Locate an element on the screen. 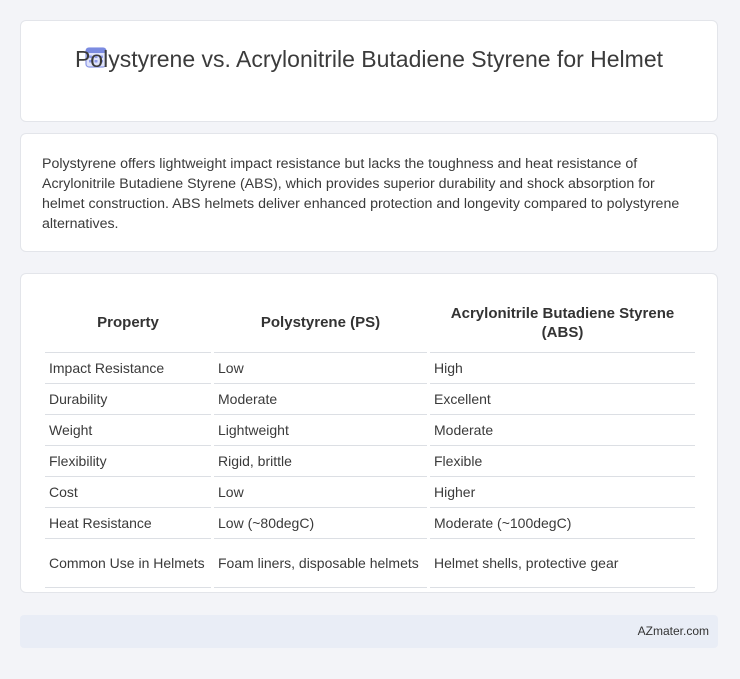  table-cell: Higher is located at coordinates (562, 492).